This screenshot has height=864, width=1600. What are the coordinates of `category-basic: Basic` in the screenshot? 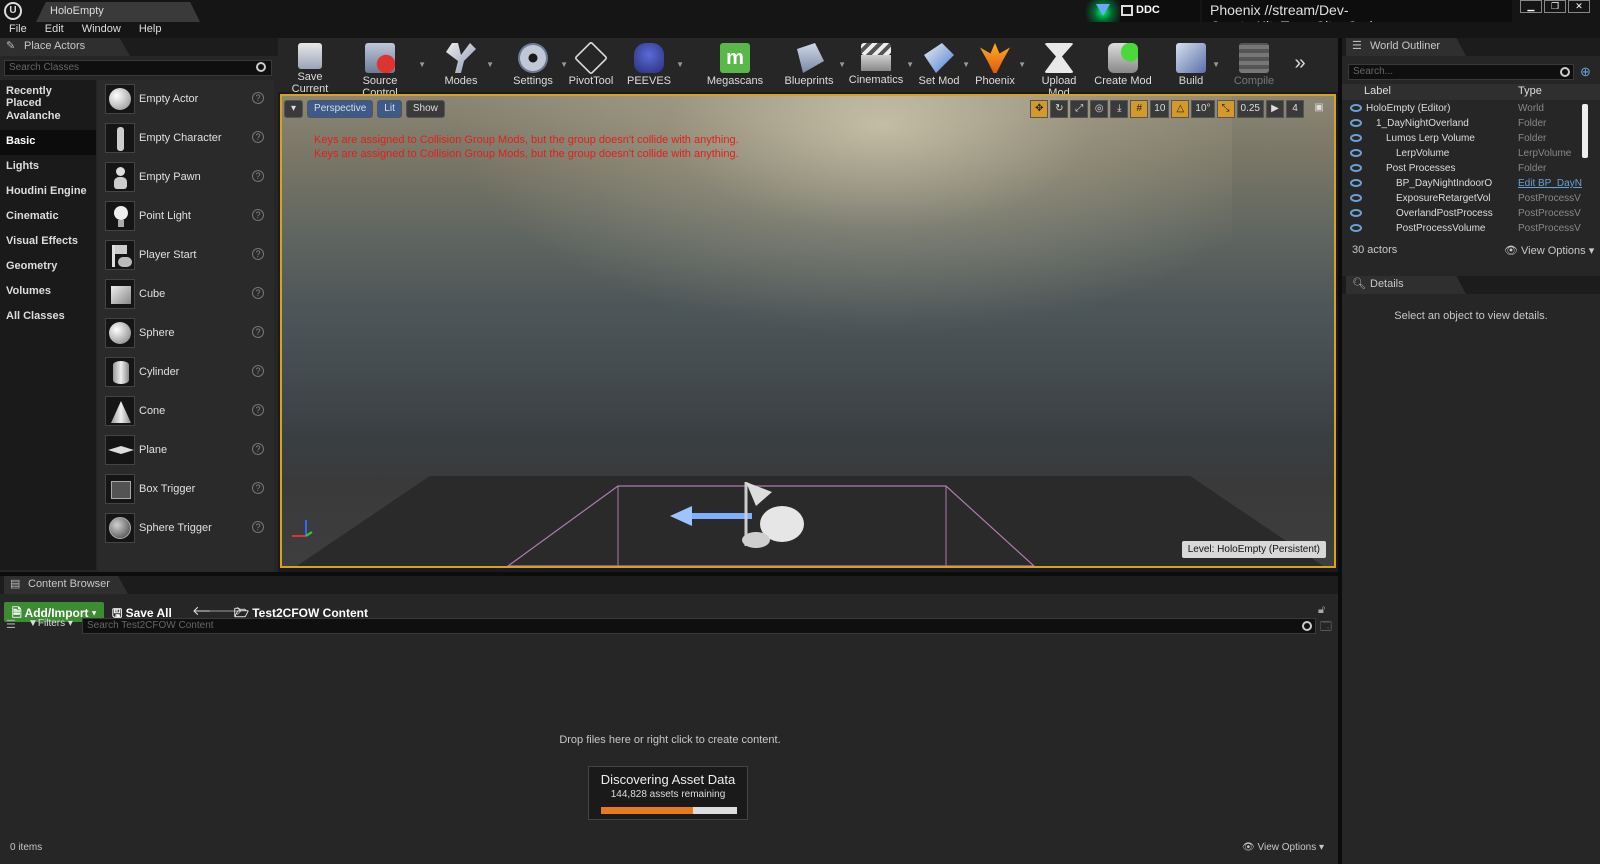 It's located at (48, 142).